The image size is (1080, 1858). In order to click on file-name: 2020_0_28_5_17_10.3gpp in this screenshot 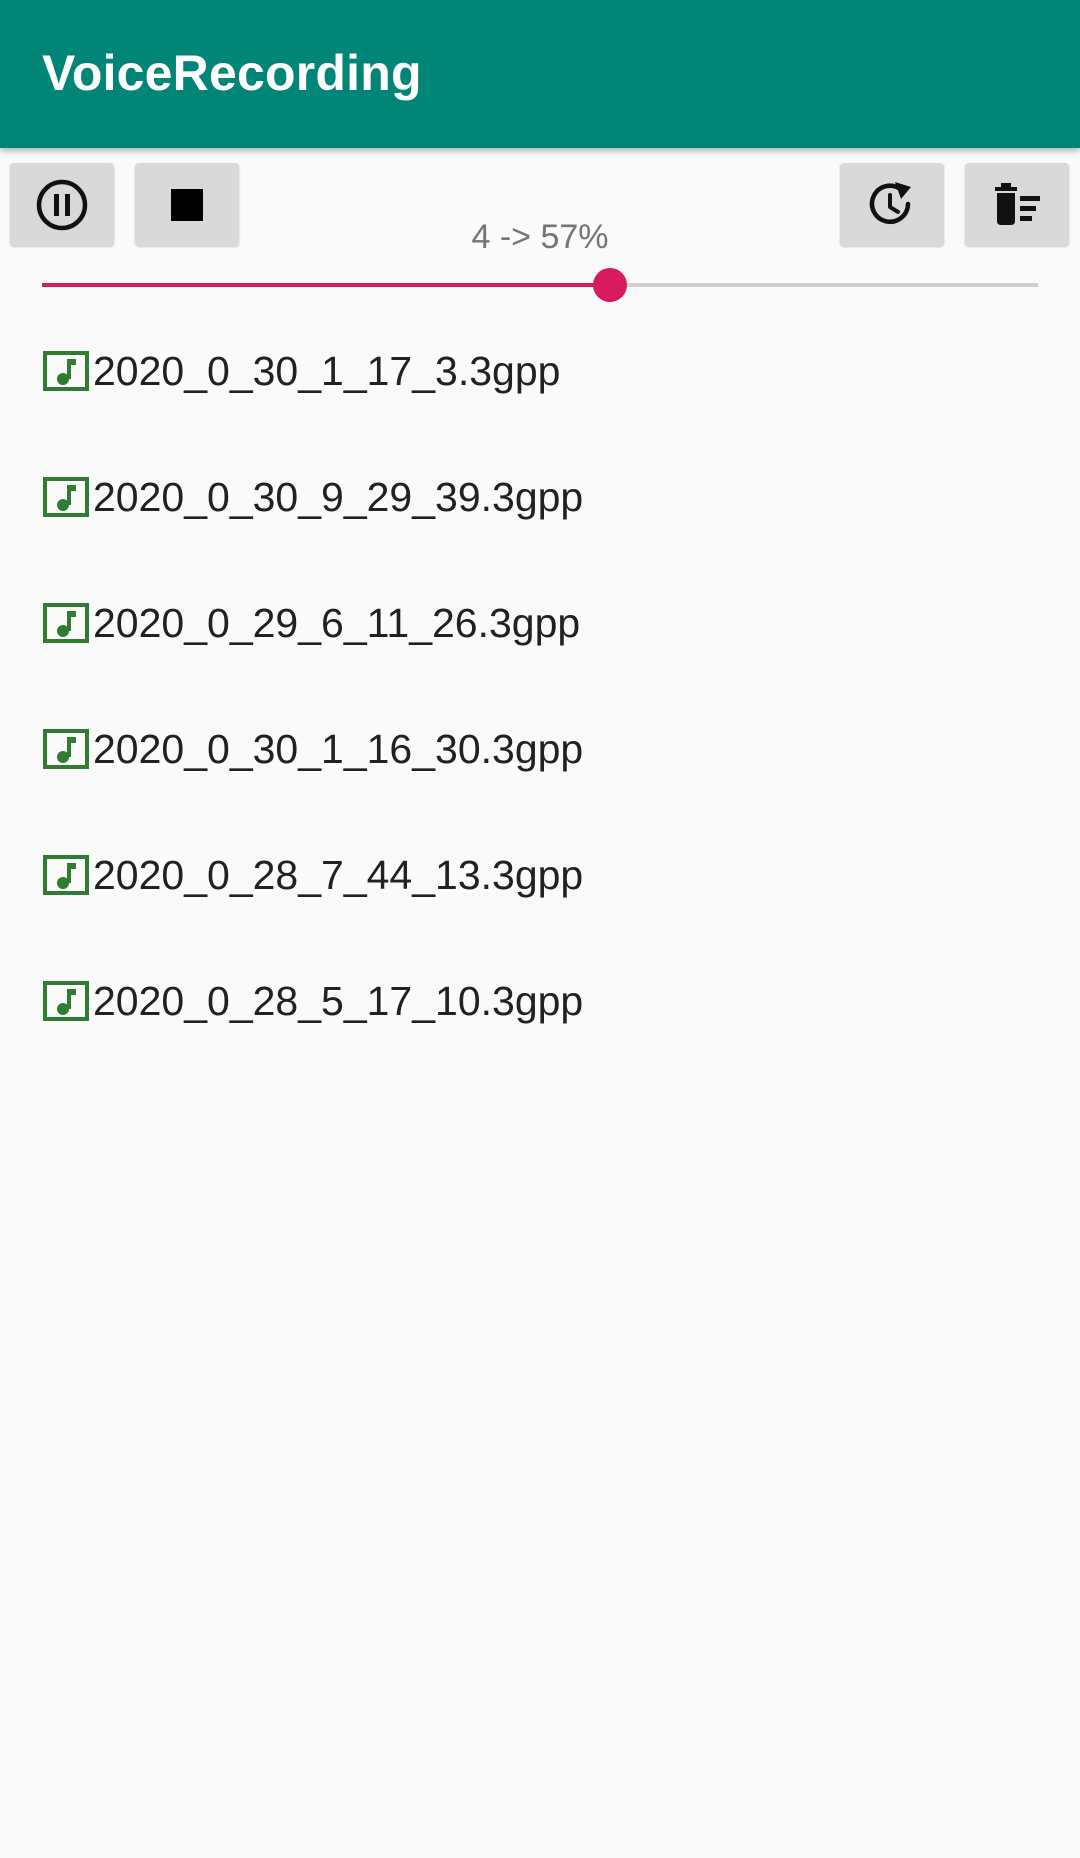, I will do `click(338, 1000)`.